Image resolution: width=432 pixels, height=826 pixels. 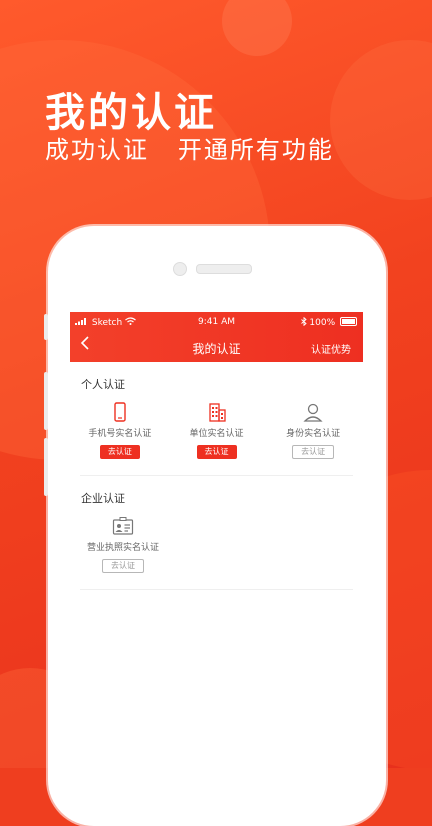 I want to click on bluetooth-icon, so click(x=303, y=321).